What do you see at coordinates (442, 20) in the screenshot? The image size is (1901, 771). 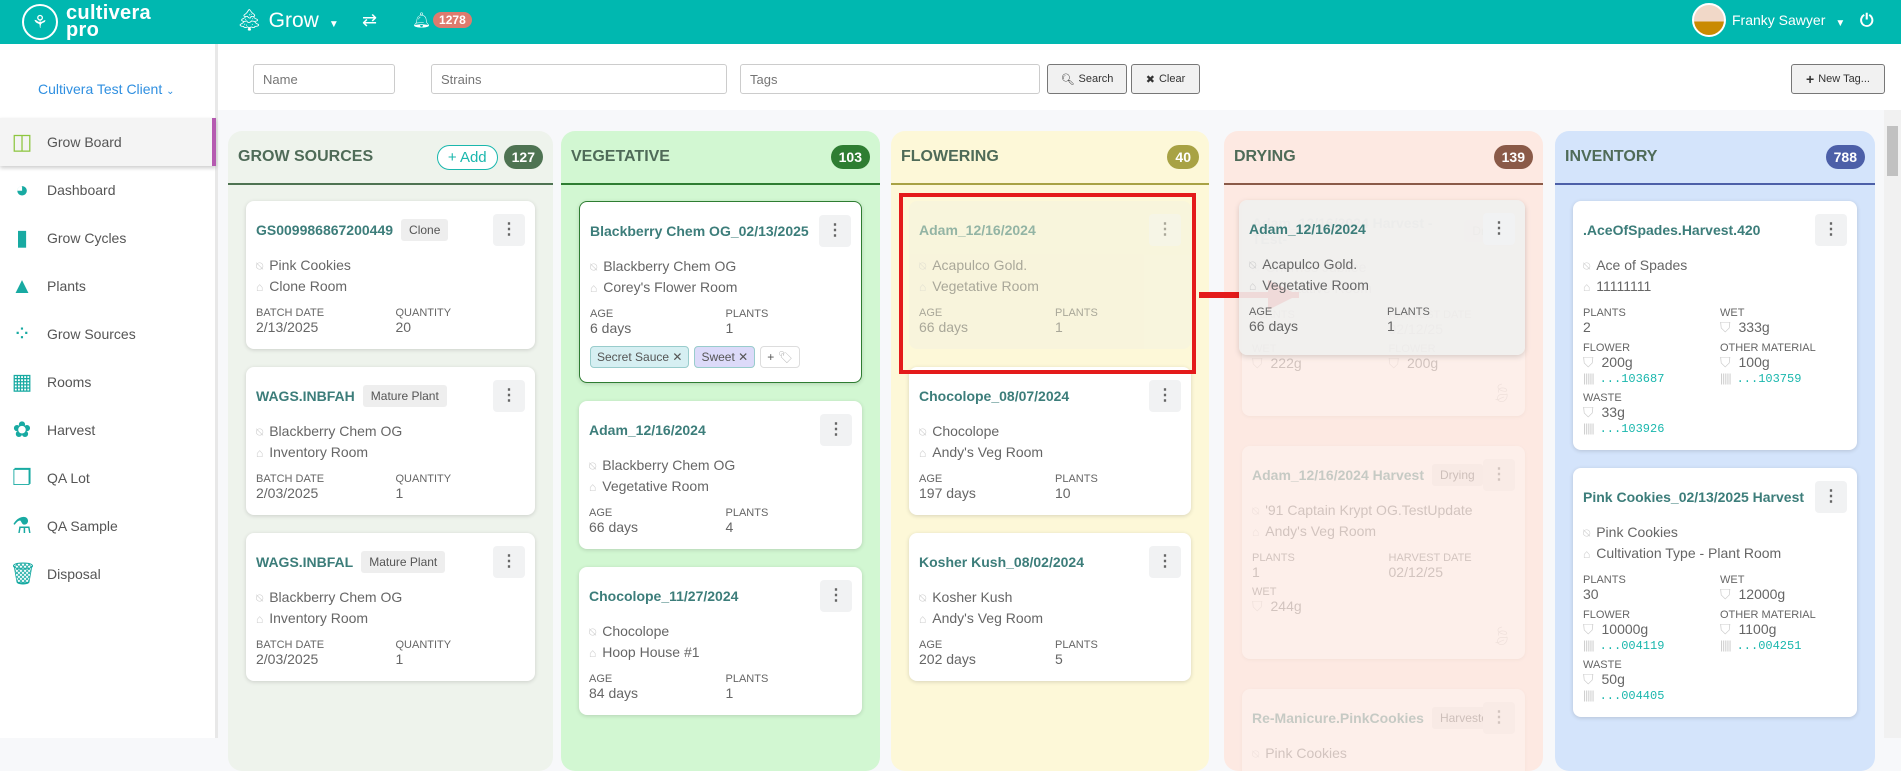 I see `notifications-button: 🔔︎ 1278` at bounding box center [442, 20].